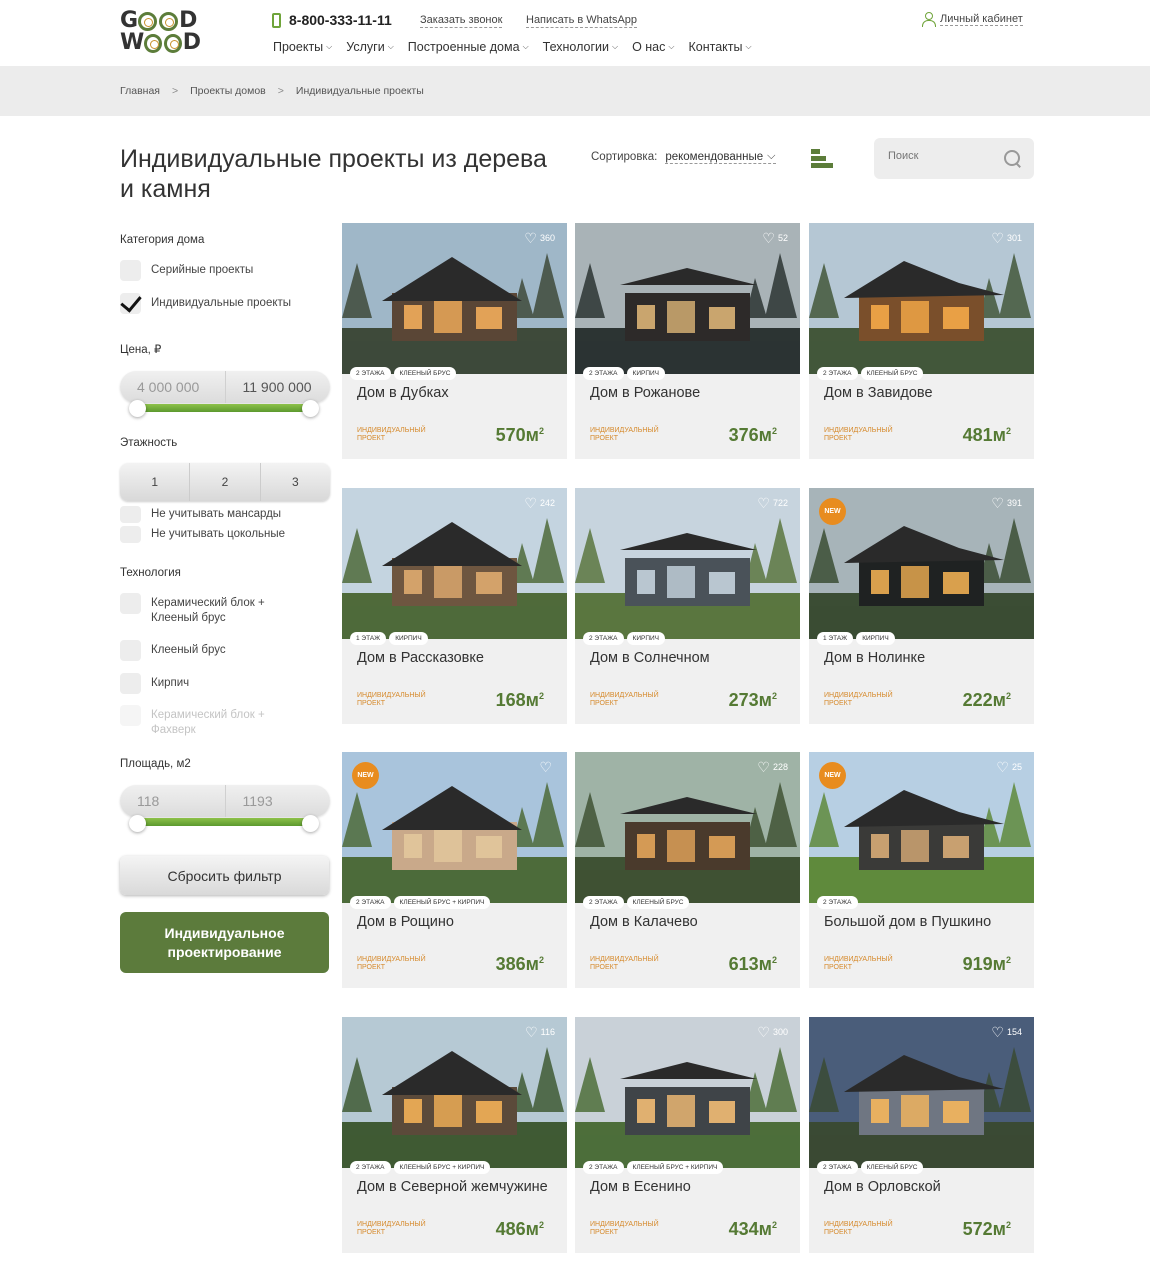  Describe the element at coordinates (154, 683) in the screenshot. I see `checkbox-tech-brick: Кирпич` at that location.